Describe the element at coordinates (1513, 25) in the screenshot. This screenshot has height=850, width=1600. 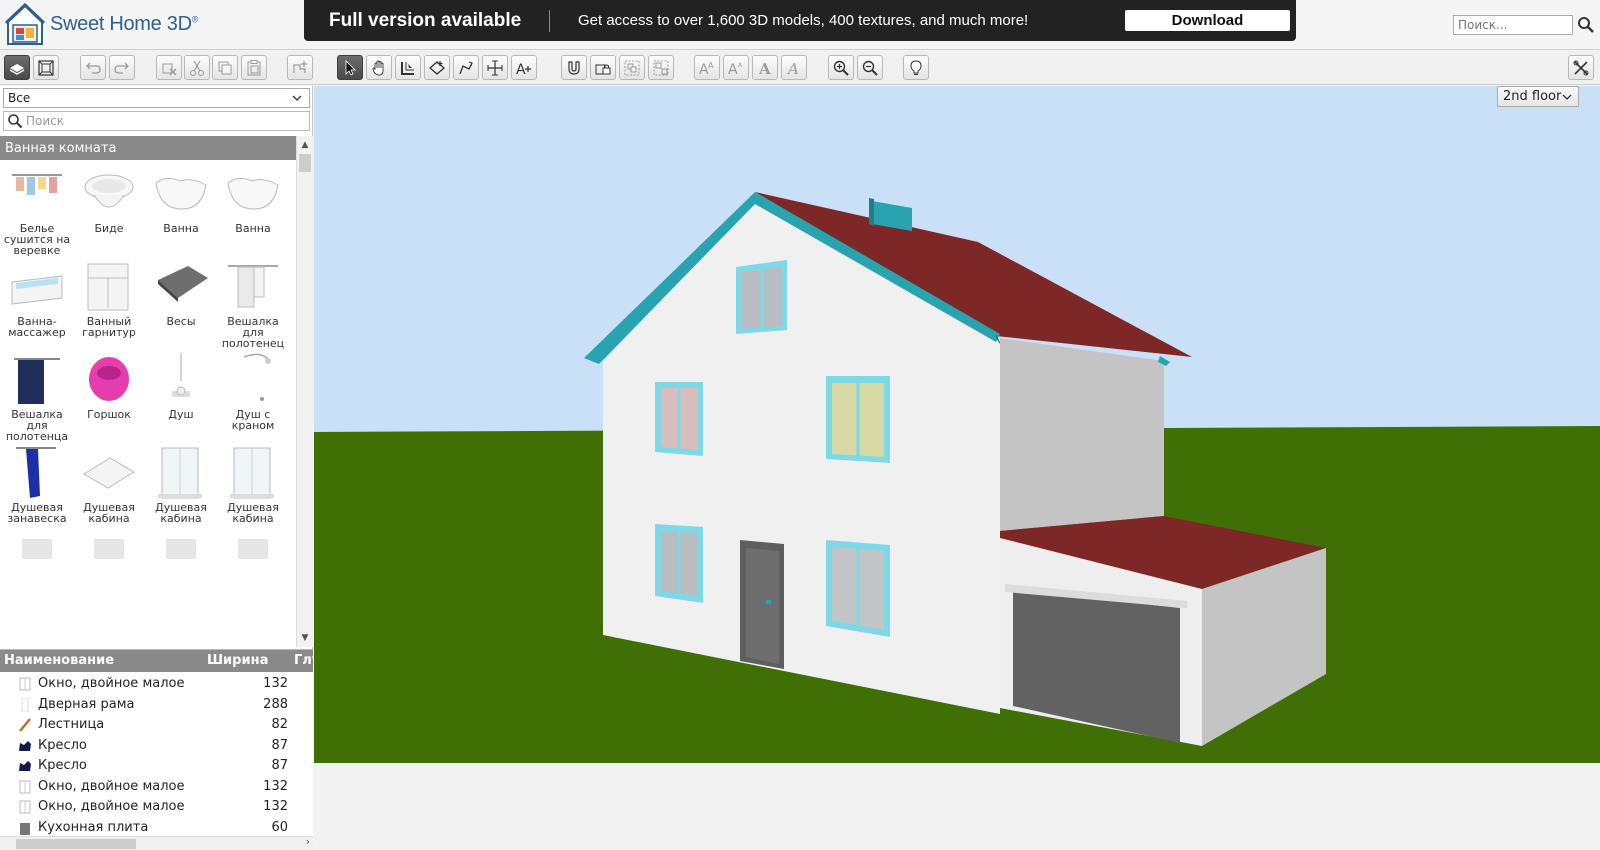
I see `site-search-input` at that location.